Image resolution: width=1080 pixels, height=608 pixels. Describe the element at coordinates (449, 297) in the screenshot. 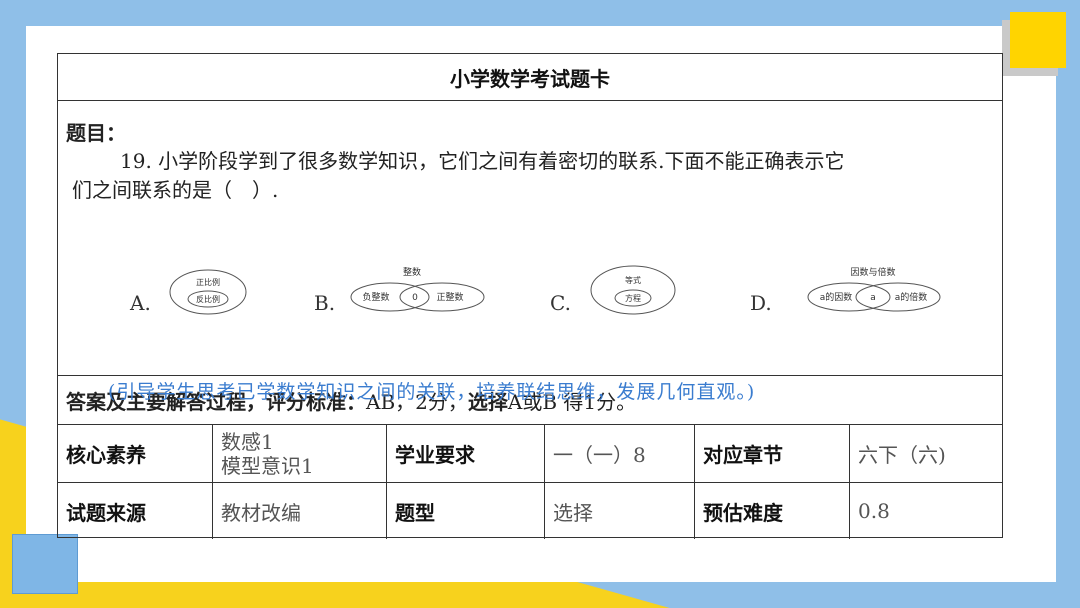

I see `option-b-right-label: 正整数` at that location.